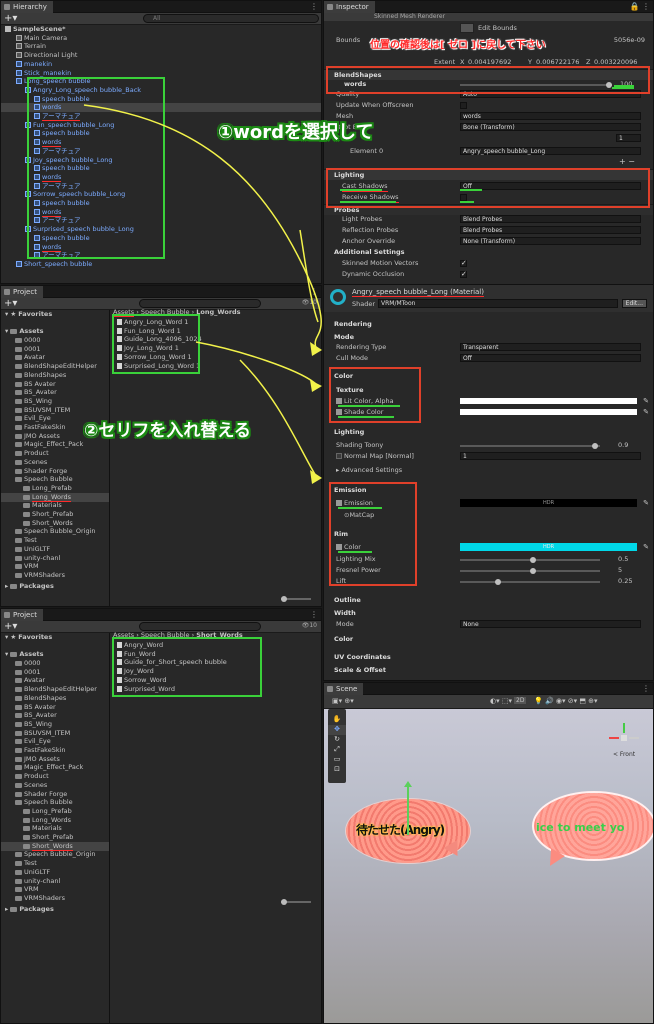 Image resolution: width=654 pixels, height=1024 pixels. I want to click on rim-color-swatch: HDR, so click(548, 547).